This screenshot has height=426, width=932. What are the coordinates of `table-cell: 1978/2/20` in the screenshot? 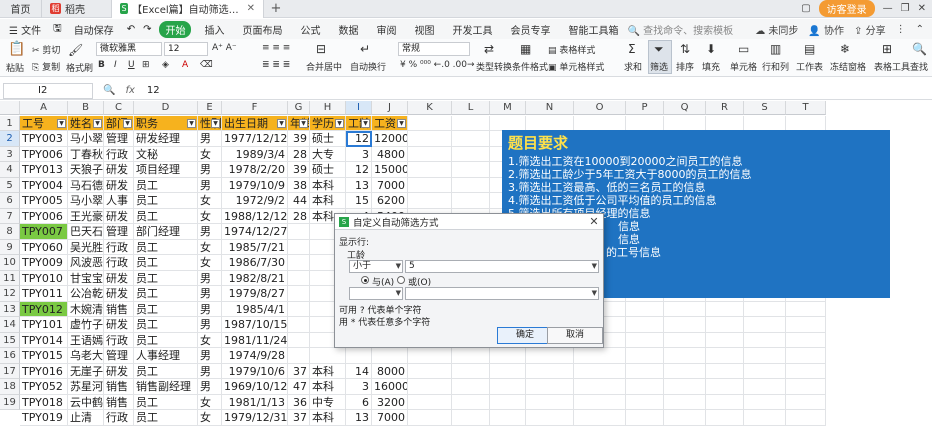 It's located at (255, 170).